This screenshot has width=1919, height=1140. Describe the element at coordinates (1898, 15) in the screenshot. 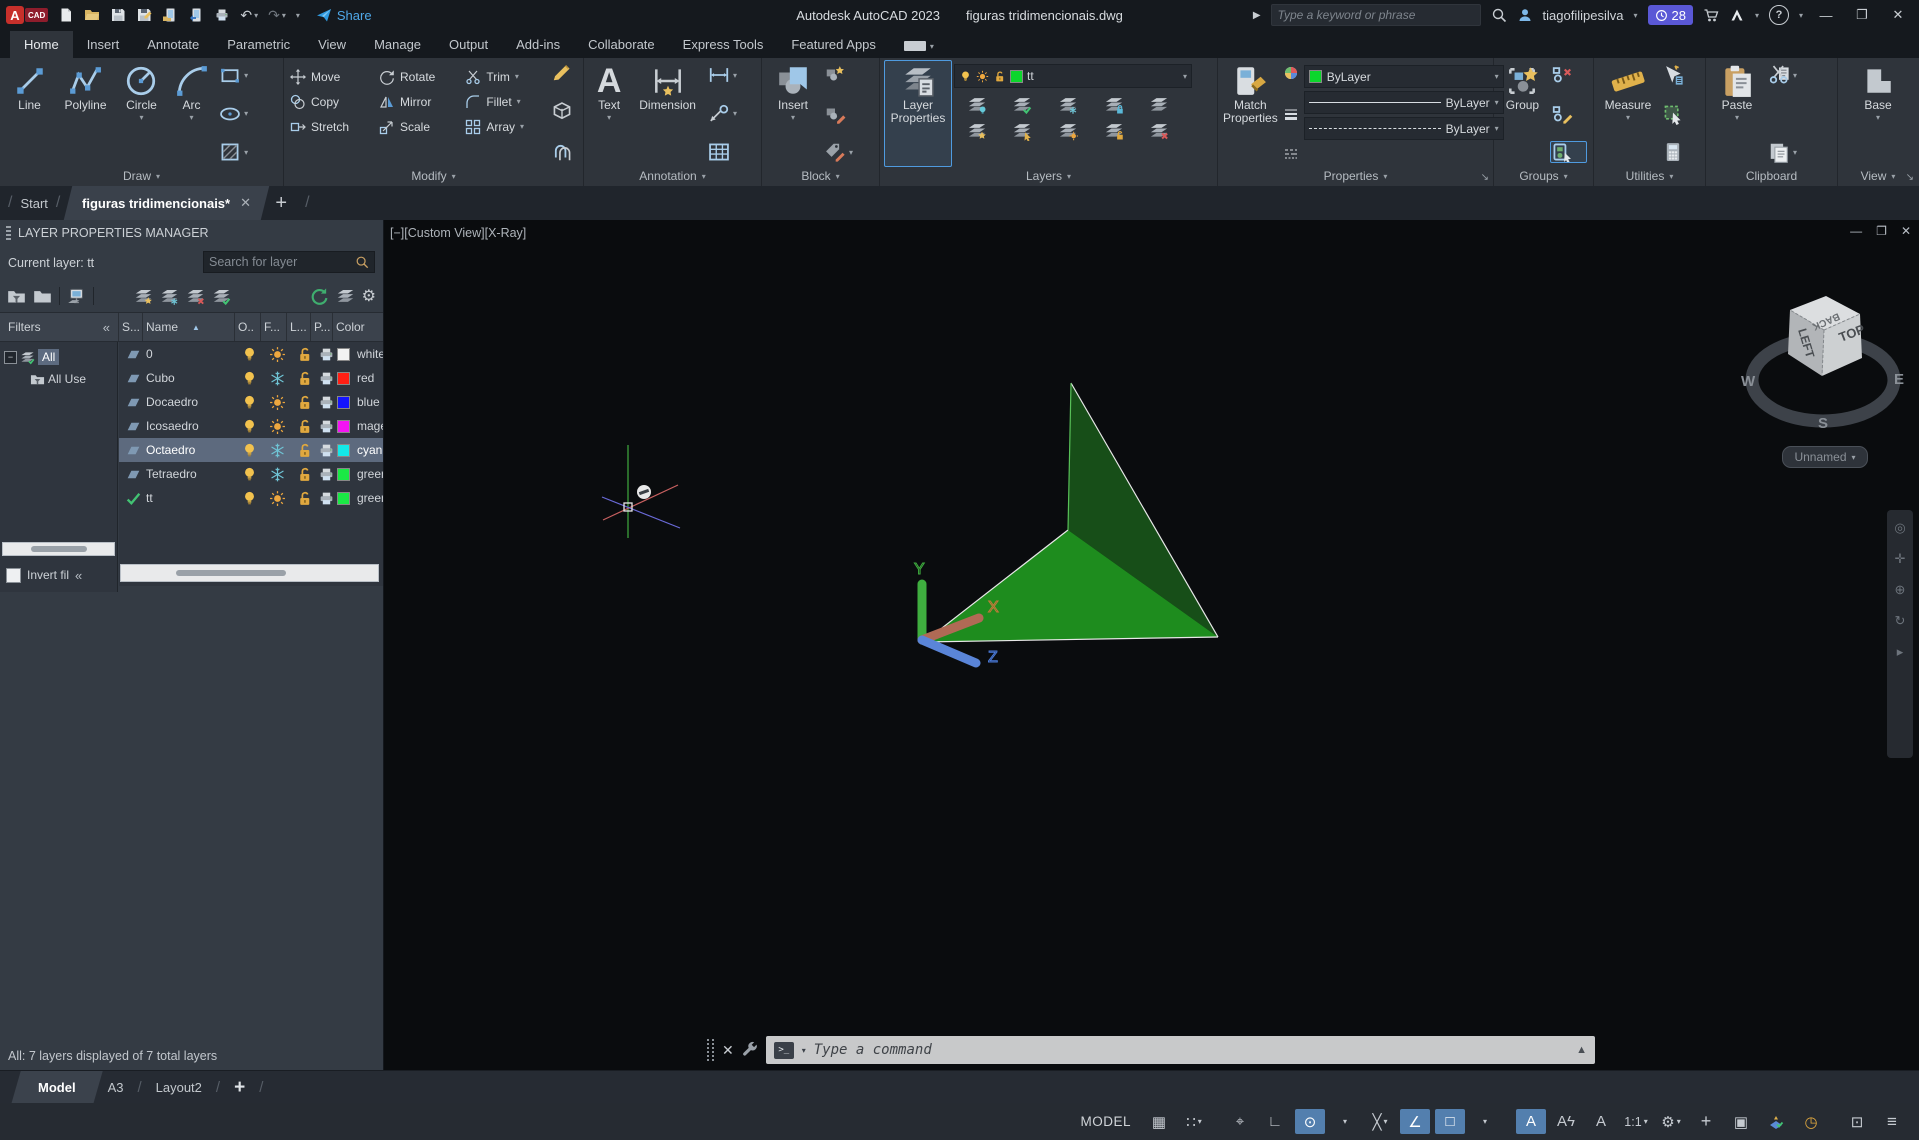

I see `close-button: ✕` at that location.